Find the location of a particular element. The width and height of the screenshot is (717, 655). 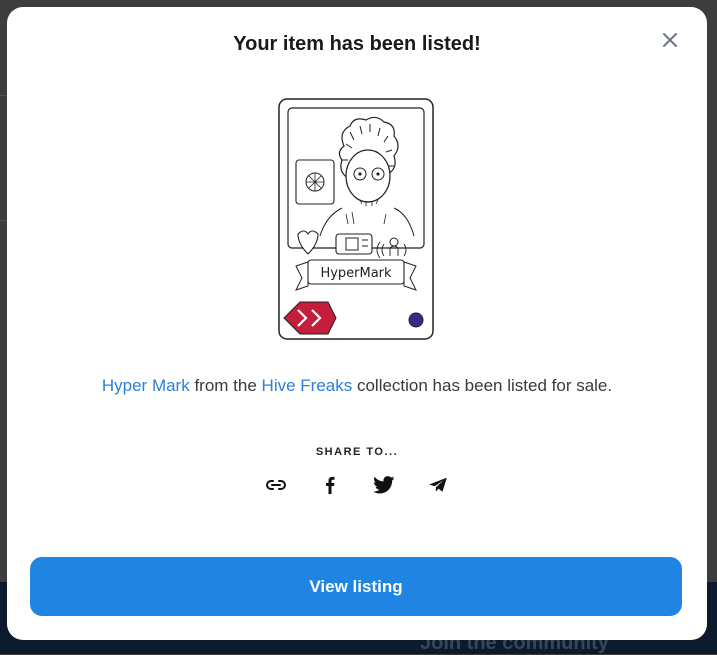

facebook-icon is located at coordinates (330, 485).